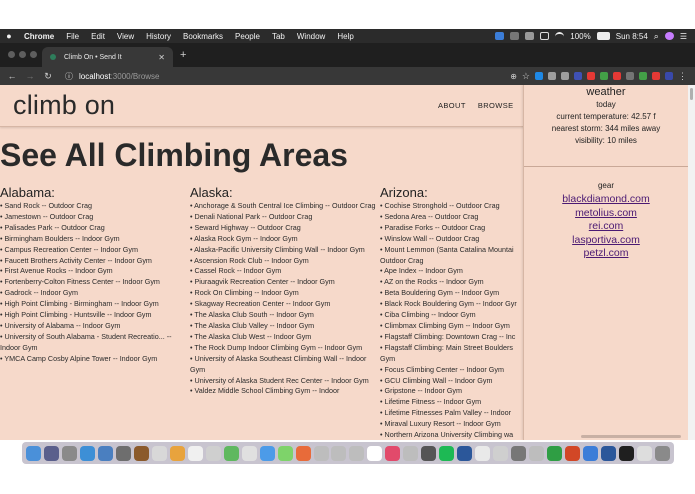 This screenshot has width=695, height=494. What do you see at coordinates (247, 36) in the screenshot?
I see `menu-people: People` at bounding box center [247, 36].